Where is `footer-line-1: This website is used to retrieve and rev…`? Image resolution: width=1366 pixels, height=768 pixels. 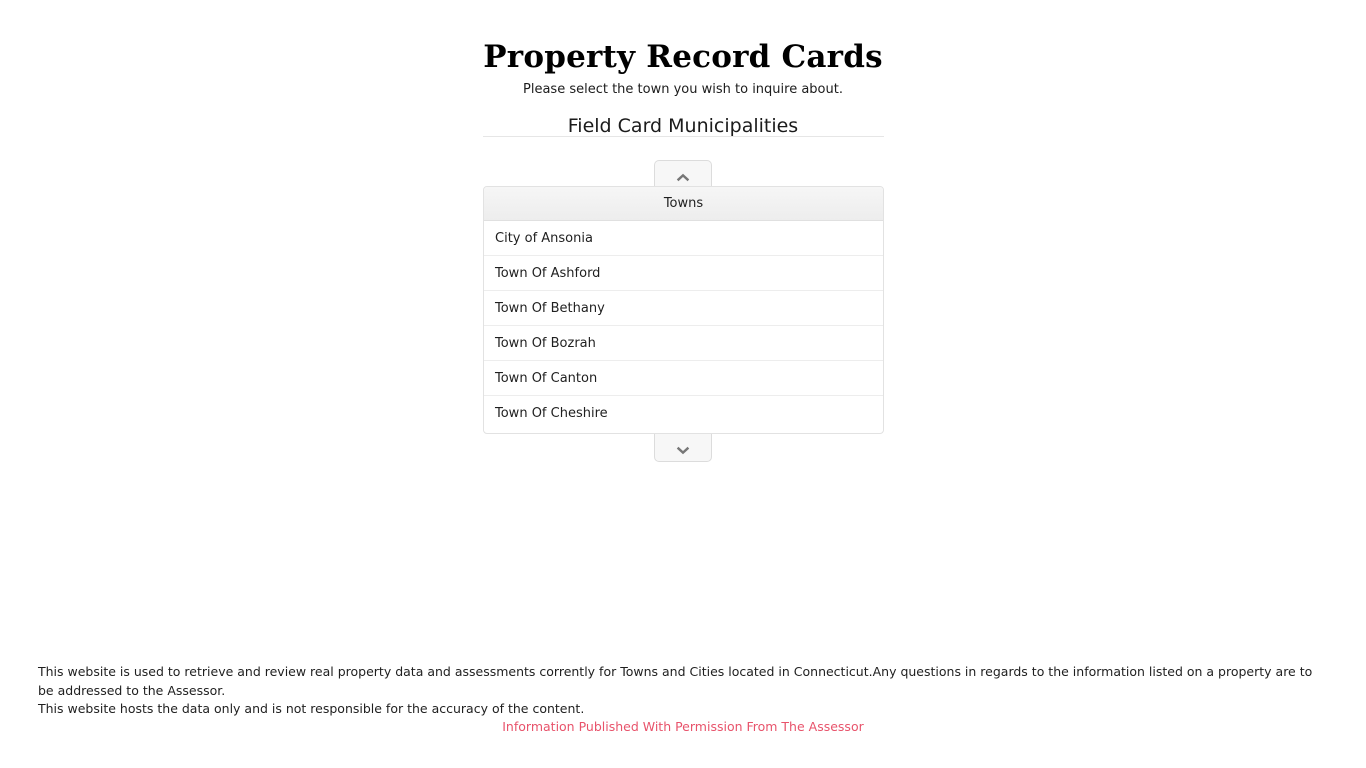
footer-line-1: This website is used to retrieve and rev… is located at coordinates (675, 681).